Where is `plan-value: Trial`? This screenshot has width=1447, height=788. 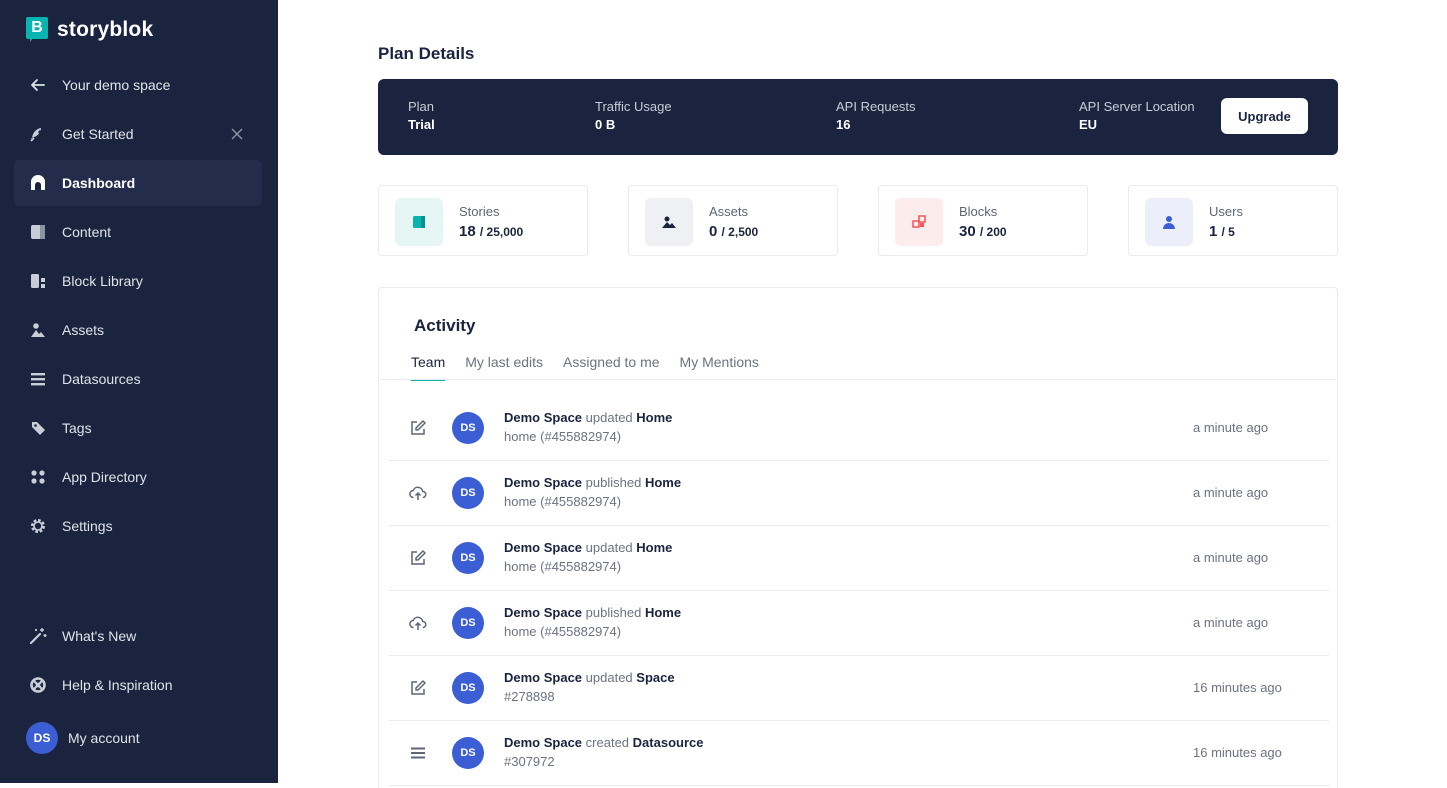
plan-value: Trial is located at coordinates (421, 124).